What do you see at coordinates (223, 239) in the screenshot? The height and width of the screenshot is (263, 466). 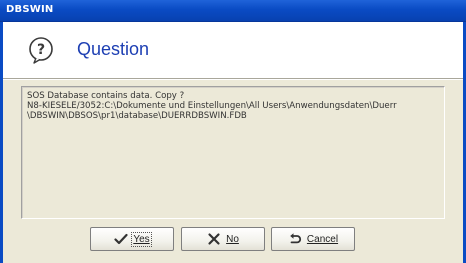 I see `no-button: No` at bounding box center [223, 239].